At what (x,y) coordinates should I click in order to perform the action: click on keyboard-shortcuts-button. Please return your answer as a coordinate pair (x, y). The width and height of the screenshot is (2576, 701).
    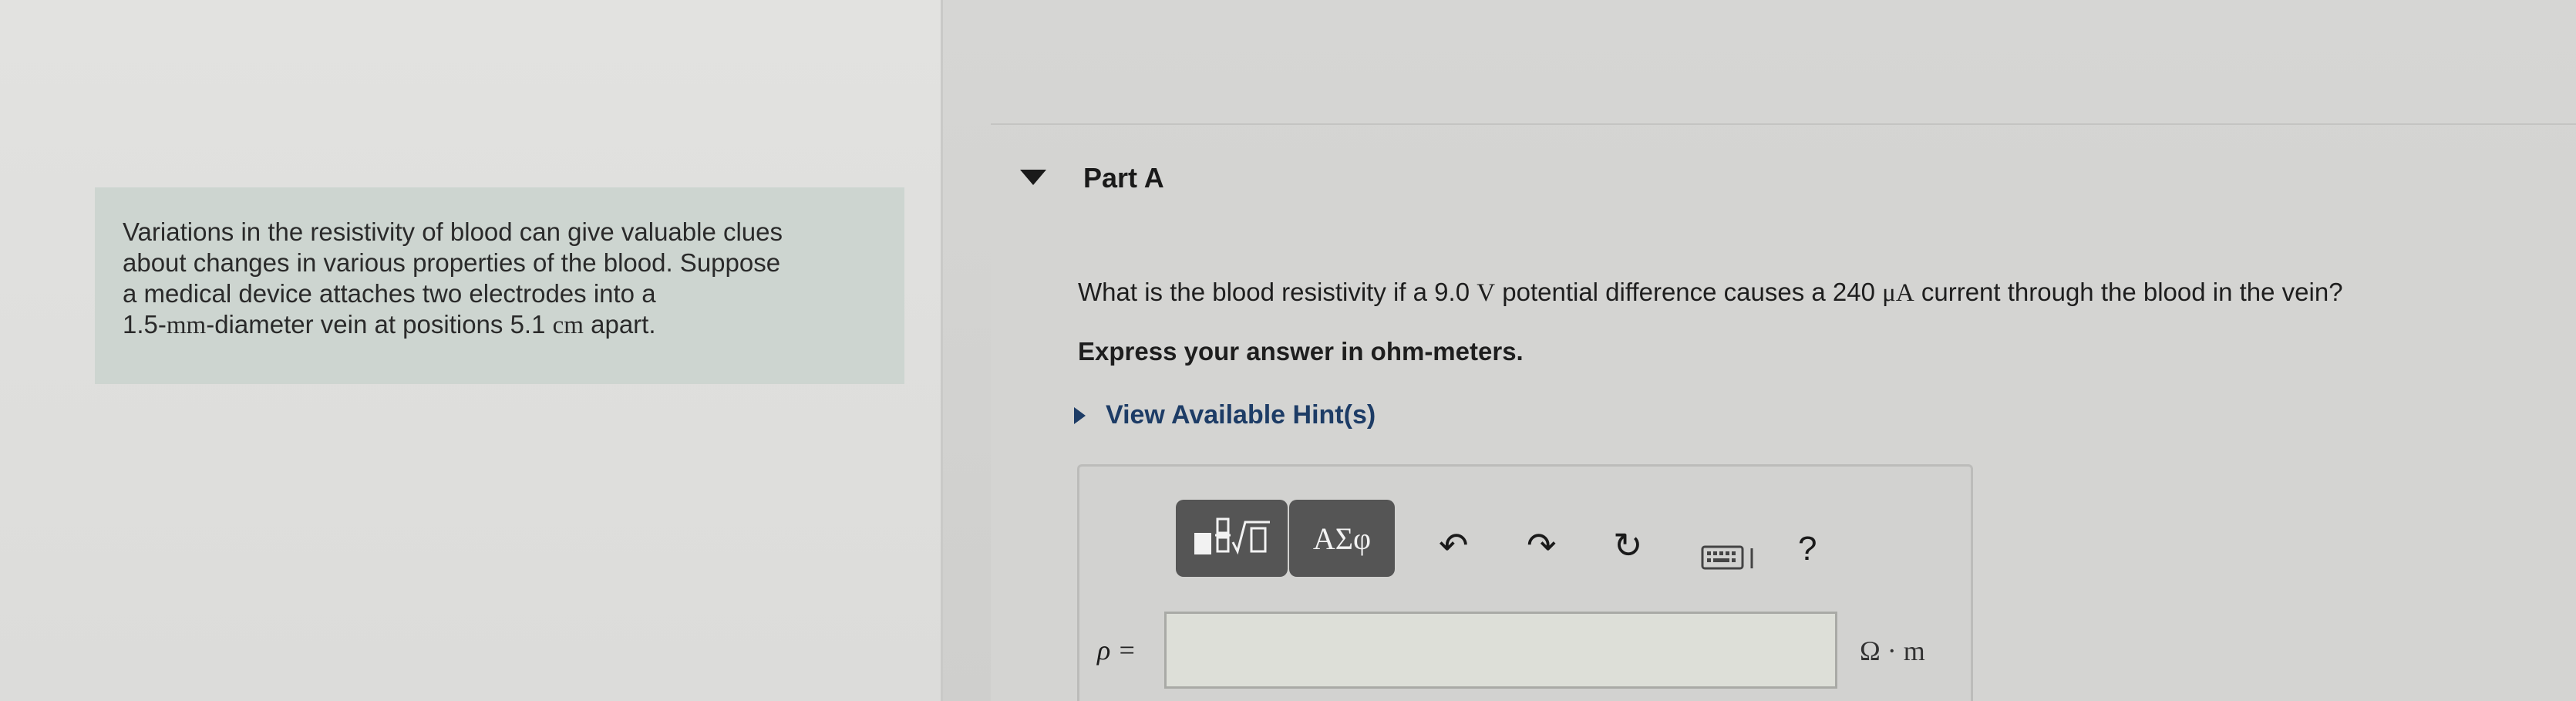
    Looking at the image, I should click on (1728, 559).